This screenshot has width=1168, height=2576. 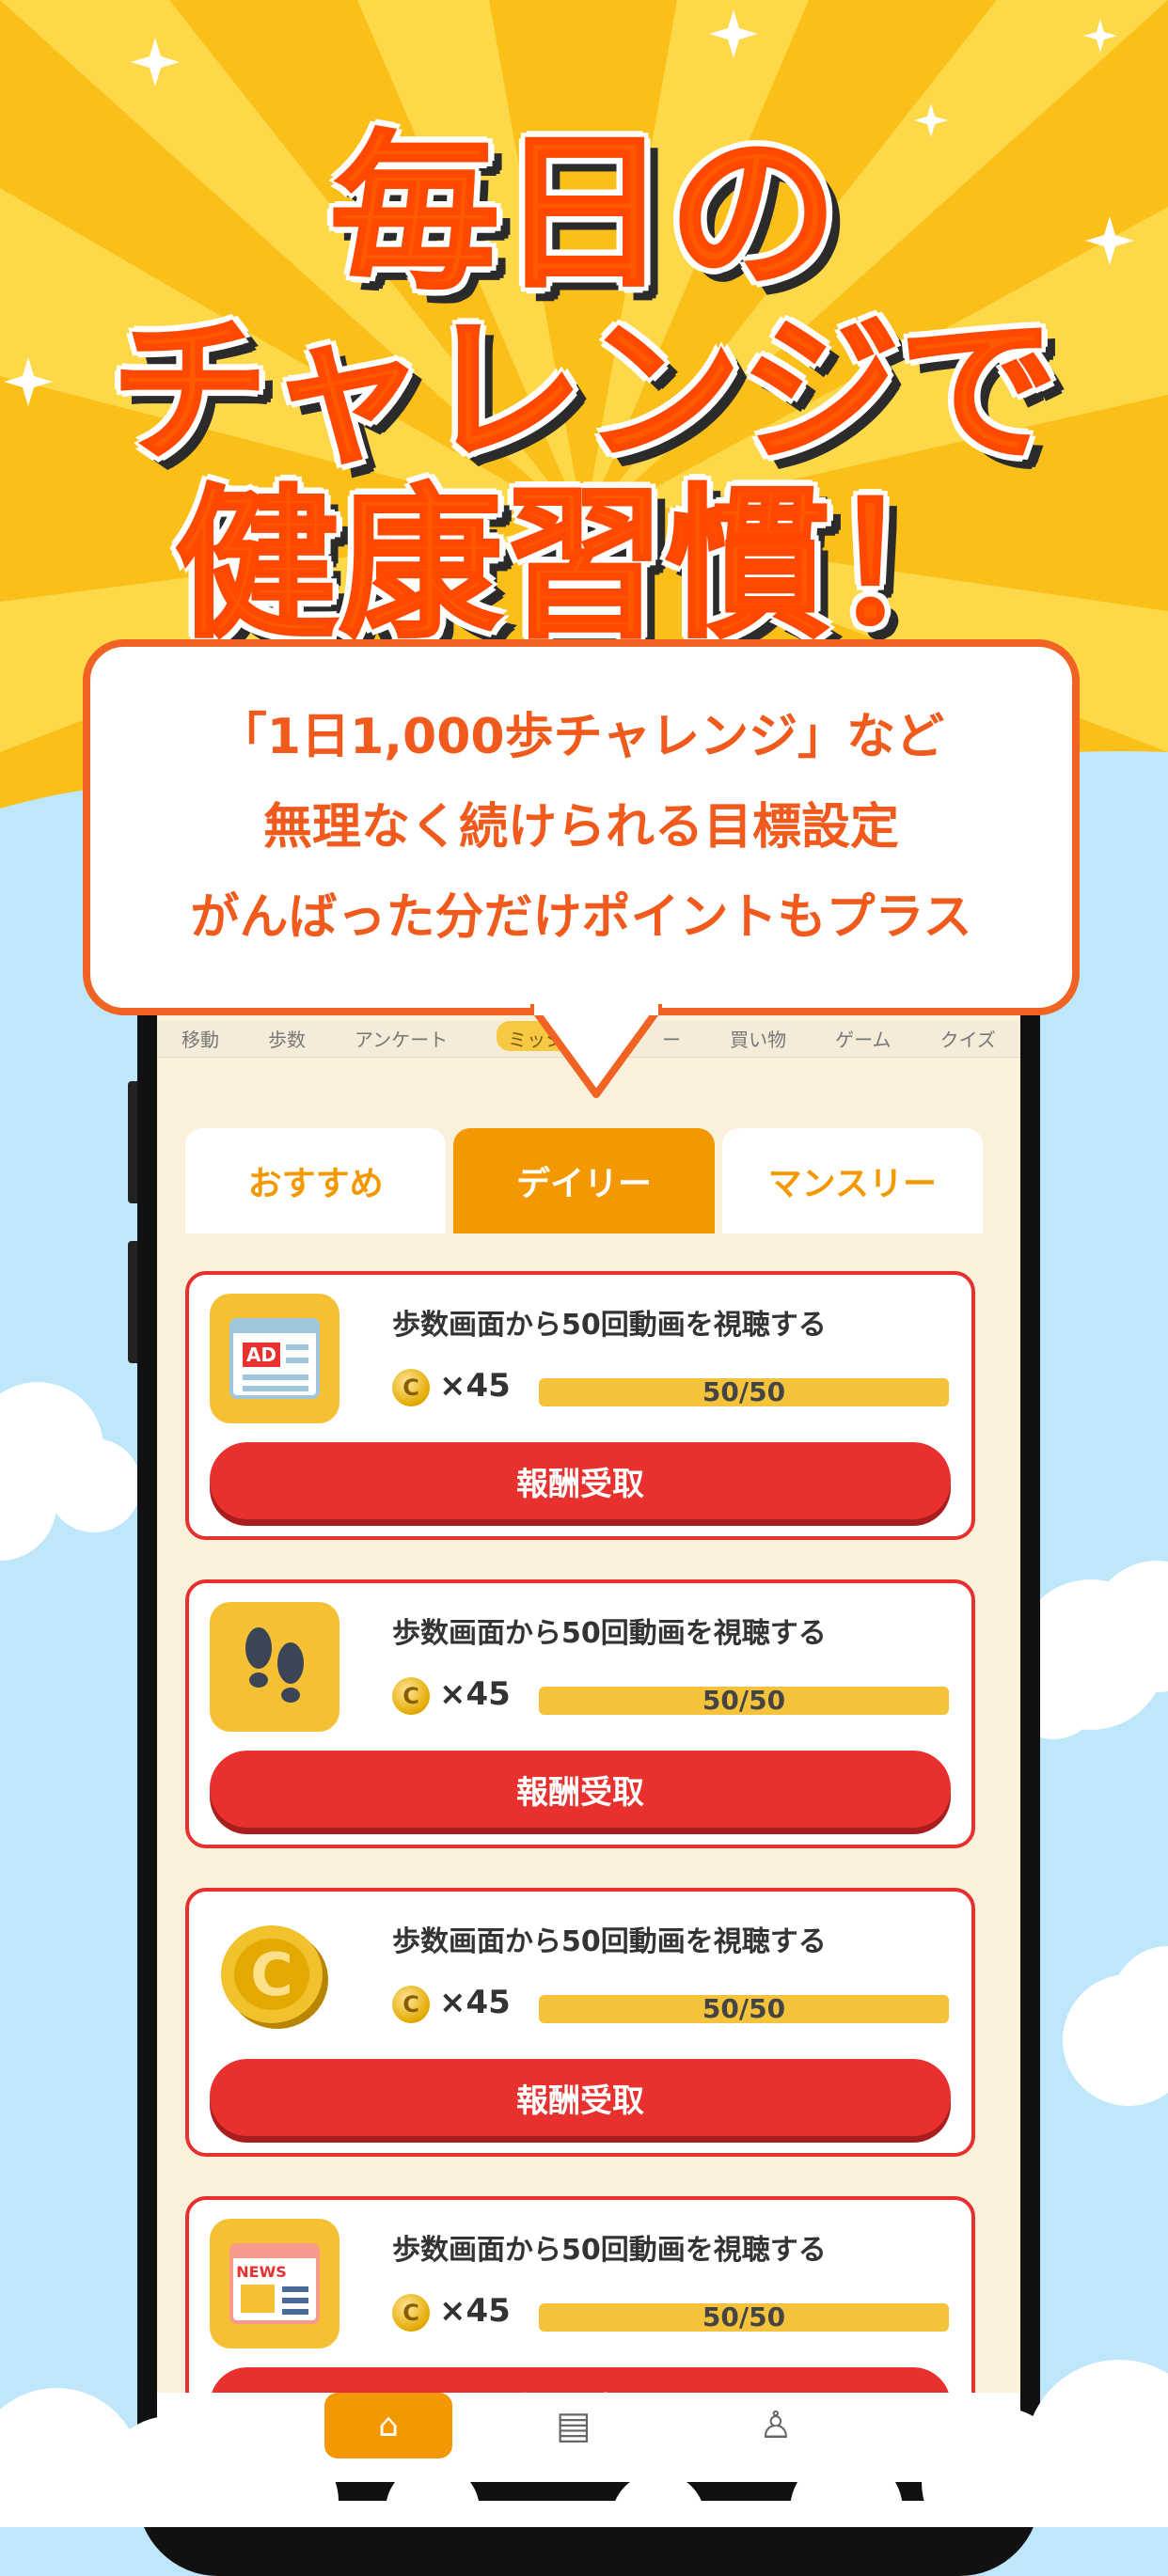 I want to click on mission-tabs: おすすめ デイリー マンスリー, so click(x=584, y=1180).